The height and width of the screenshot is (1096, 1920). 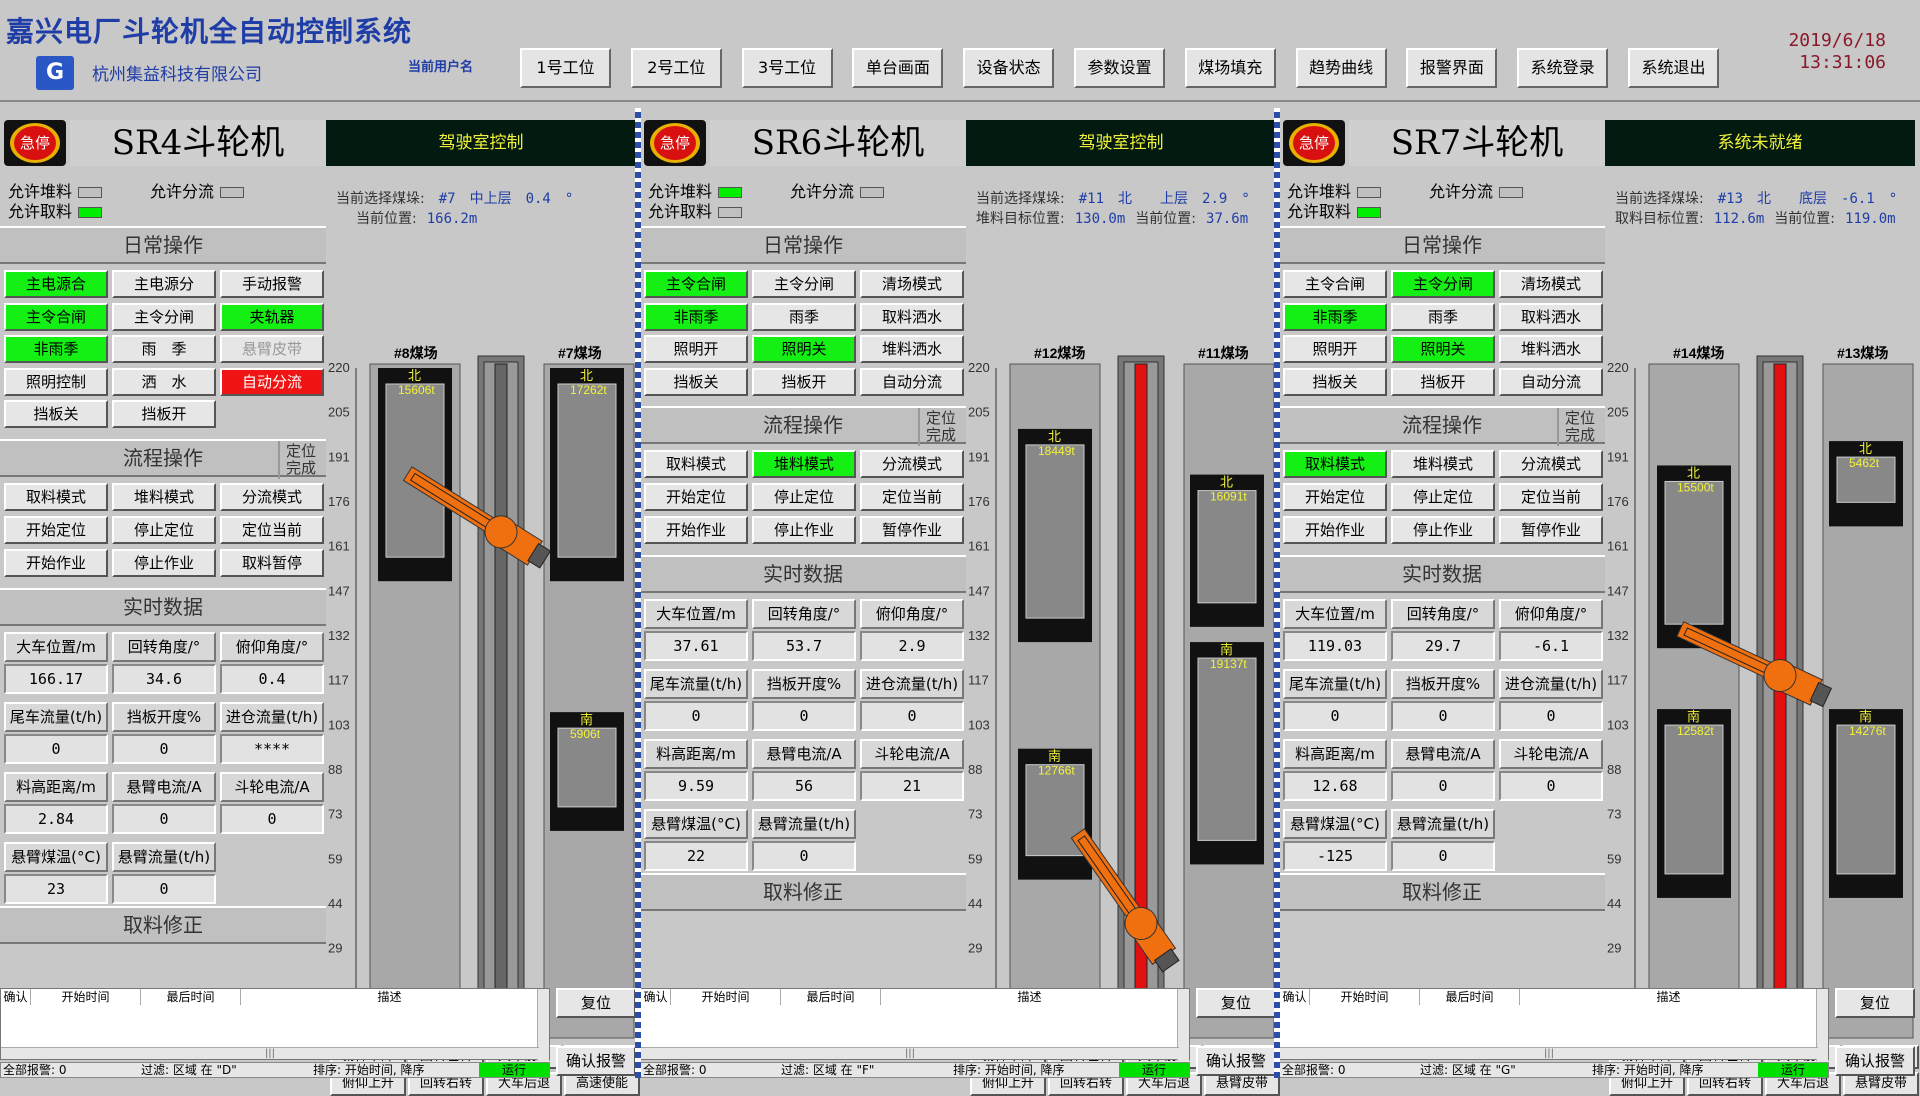 I want to click on daily-op-button: 照明开, so click(x=1335, y=349).